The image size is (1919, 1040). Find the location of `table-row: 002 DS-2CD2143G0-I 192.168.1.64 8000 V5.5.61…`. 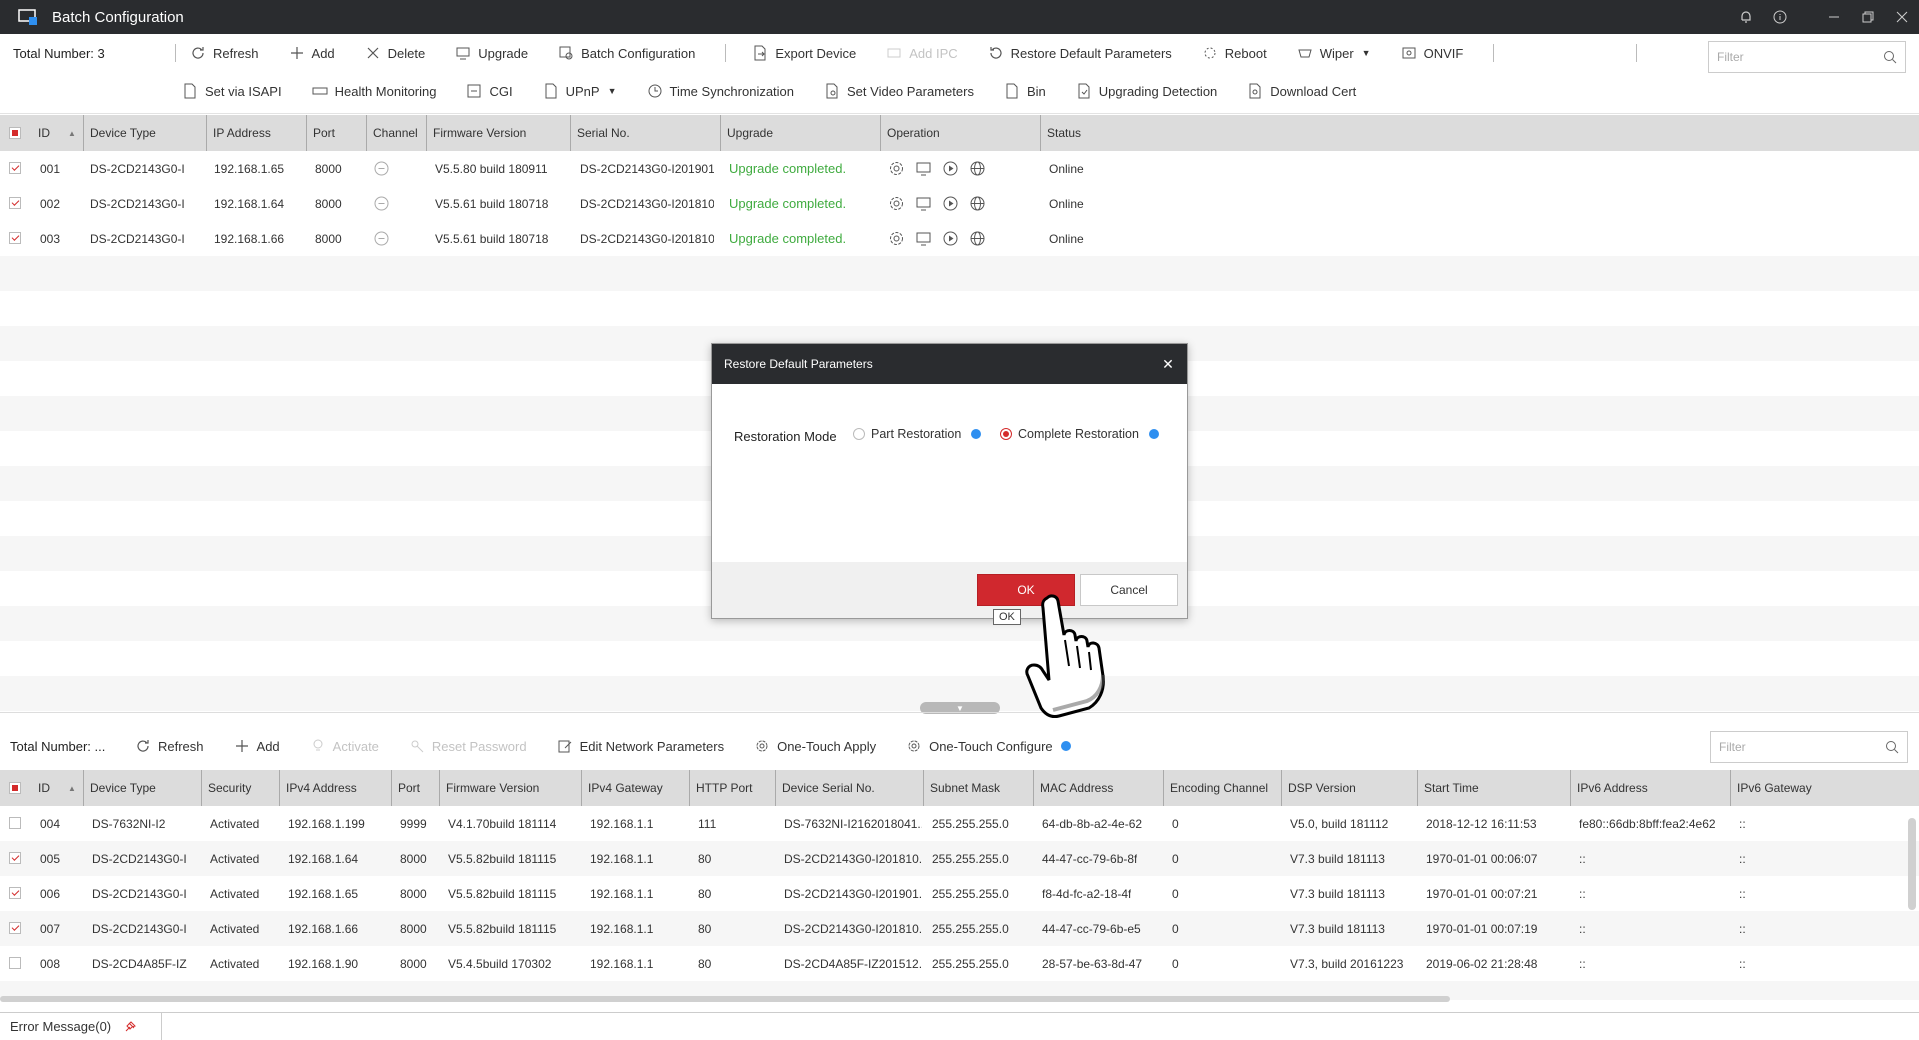

table-row: 002 DS-2CD2143G0-I 192.168.1.64 8000 V5.5.61… is located at coordinates (959, 203).